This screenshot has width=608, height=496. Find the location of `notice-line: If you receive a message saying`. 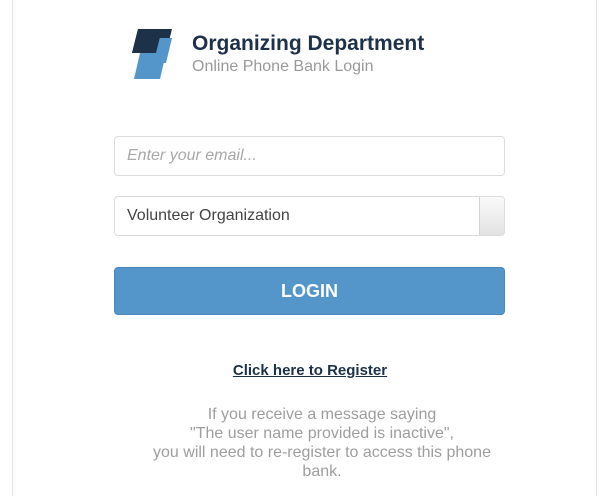

notice-line: If you receive a message saying is located at coordinates (322, 414).